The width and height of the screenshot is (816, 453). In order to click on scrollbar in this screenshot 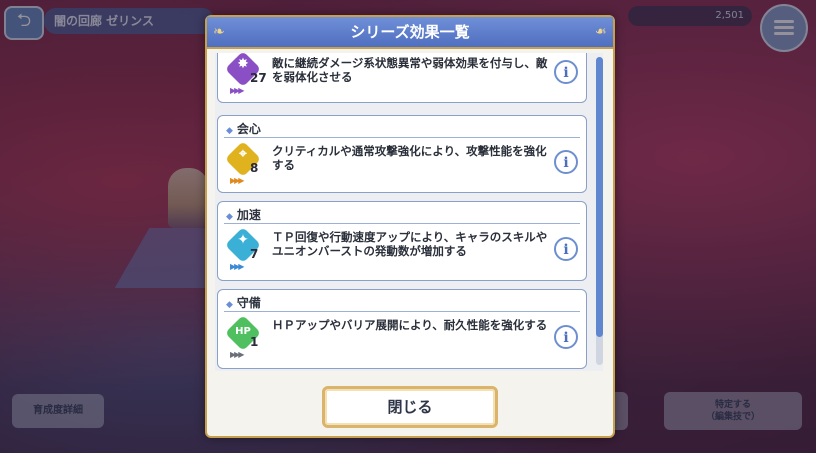, I will do `click(599, 211)`.